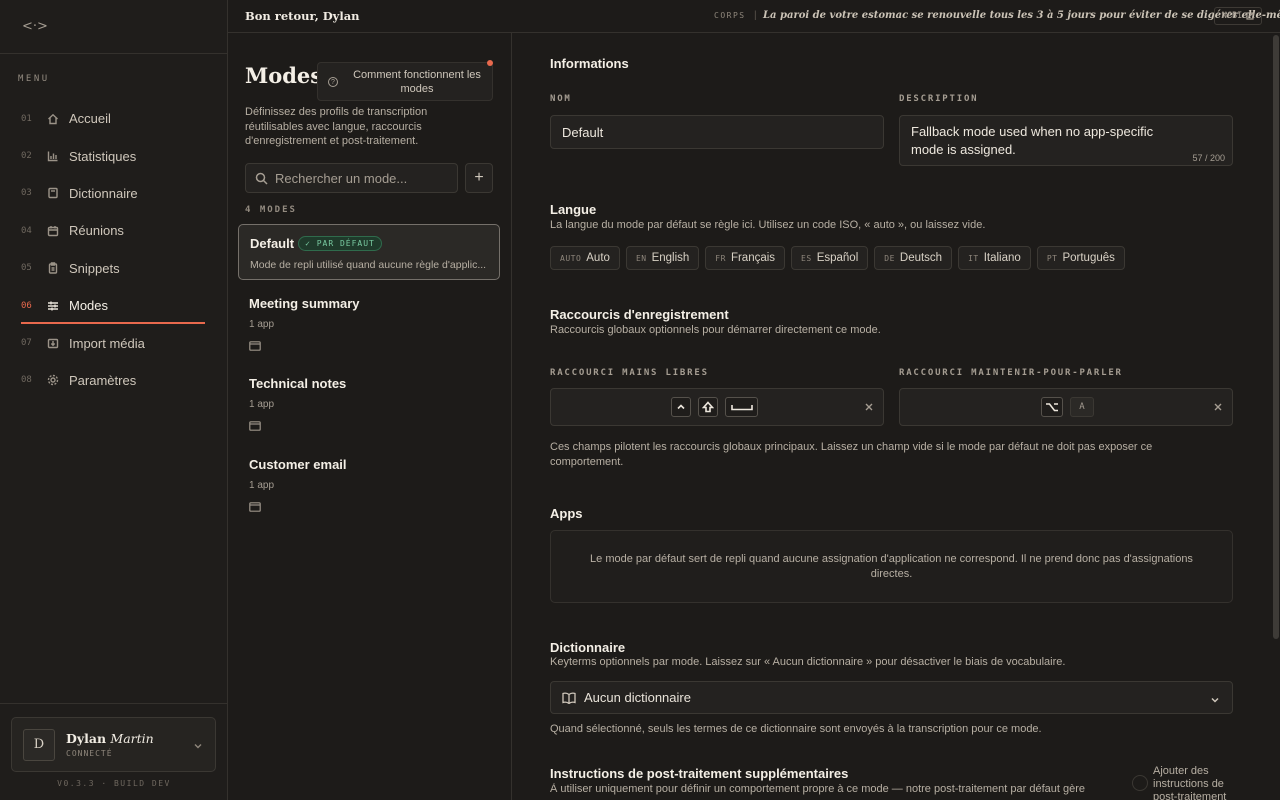  Describe the element at coordinates (1088, 258) in the screenshot. I see `language-name: Português` at that location.